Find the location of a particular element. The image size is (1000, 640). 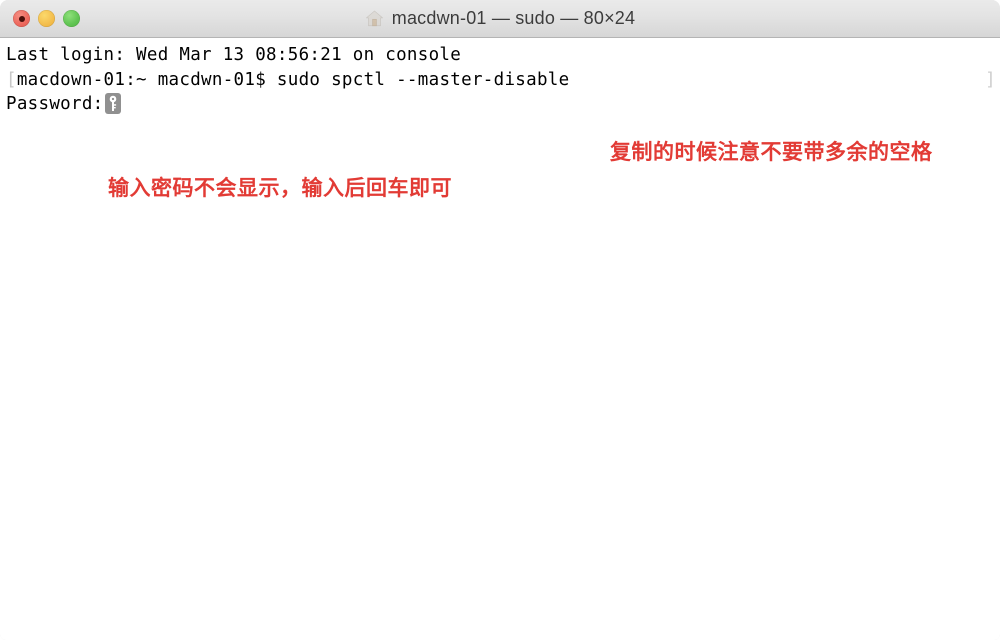

annotation-password-hint: 输入密码不会显示，输入后回车即可 is located at coordinates (280, 188).